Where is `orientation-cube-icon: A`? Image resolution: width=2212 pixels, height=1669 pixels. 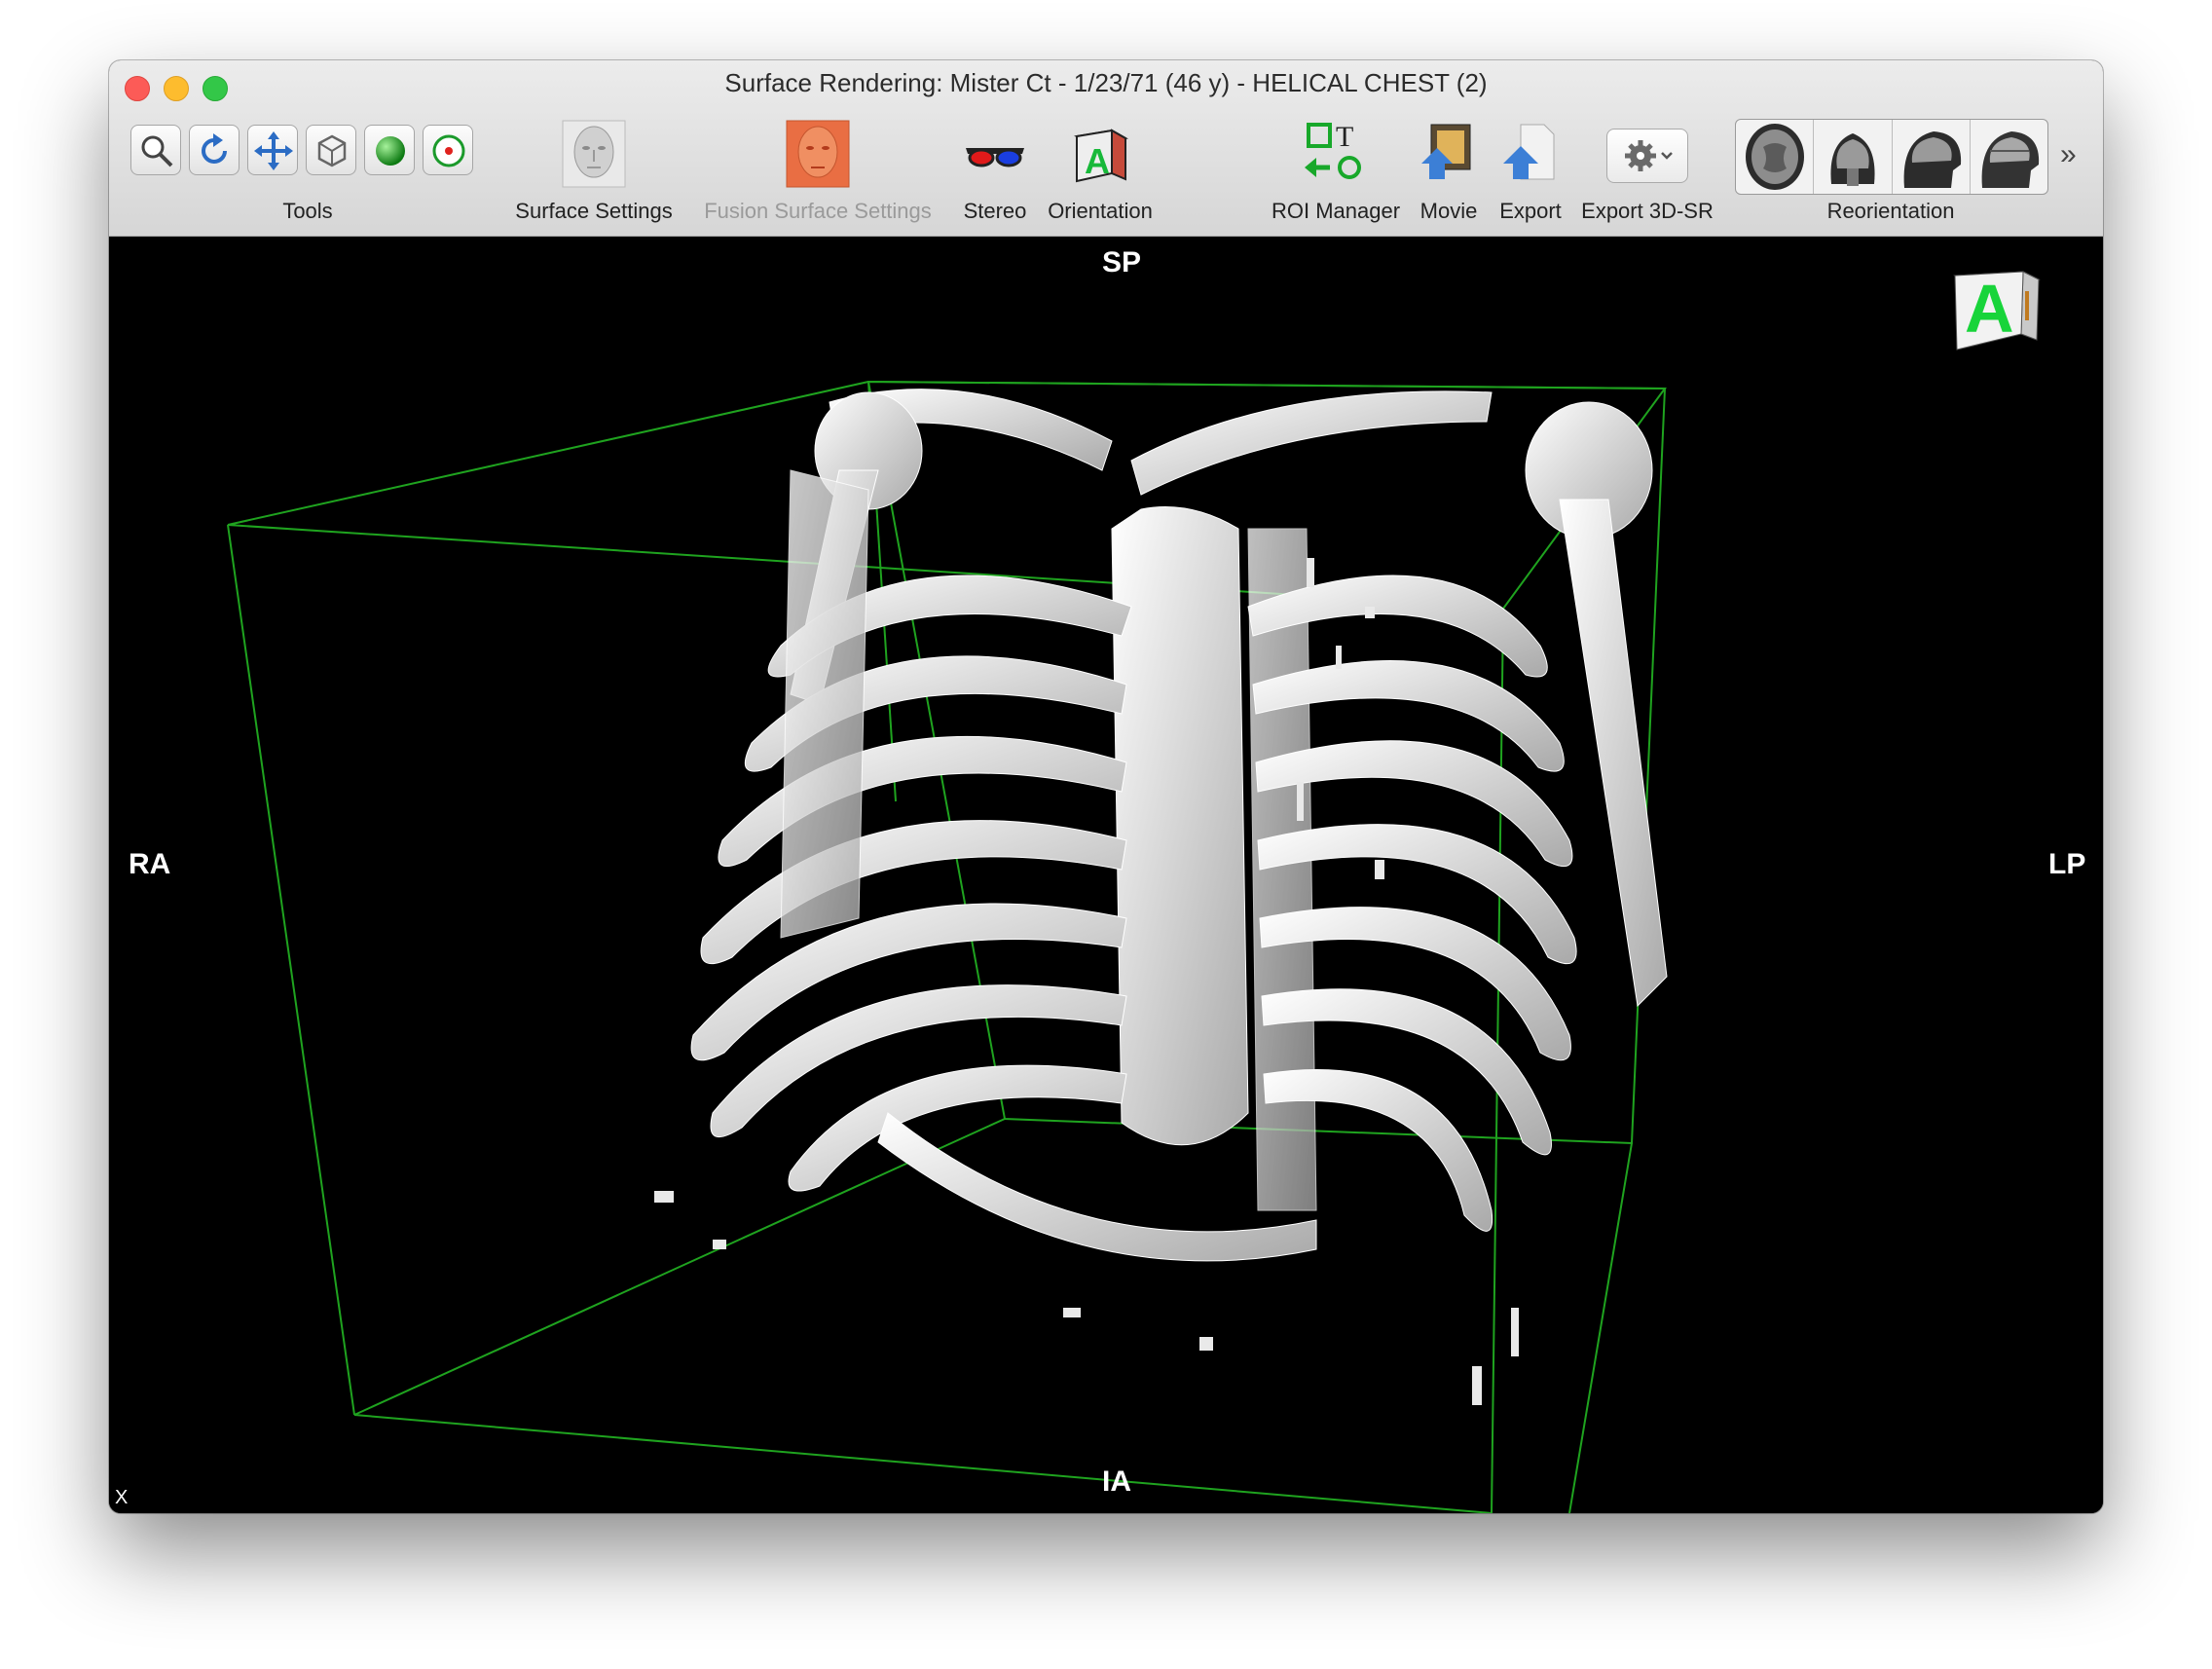 orientation-cube-icon: A is located at coordinates (1101, 156).